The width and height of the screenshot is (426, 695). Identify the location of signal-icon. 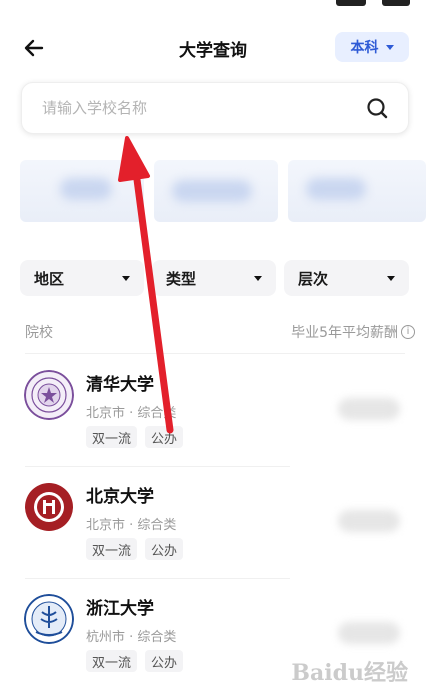
(351, 3).